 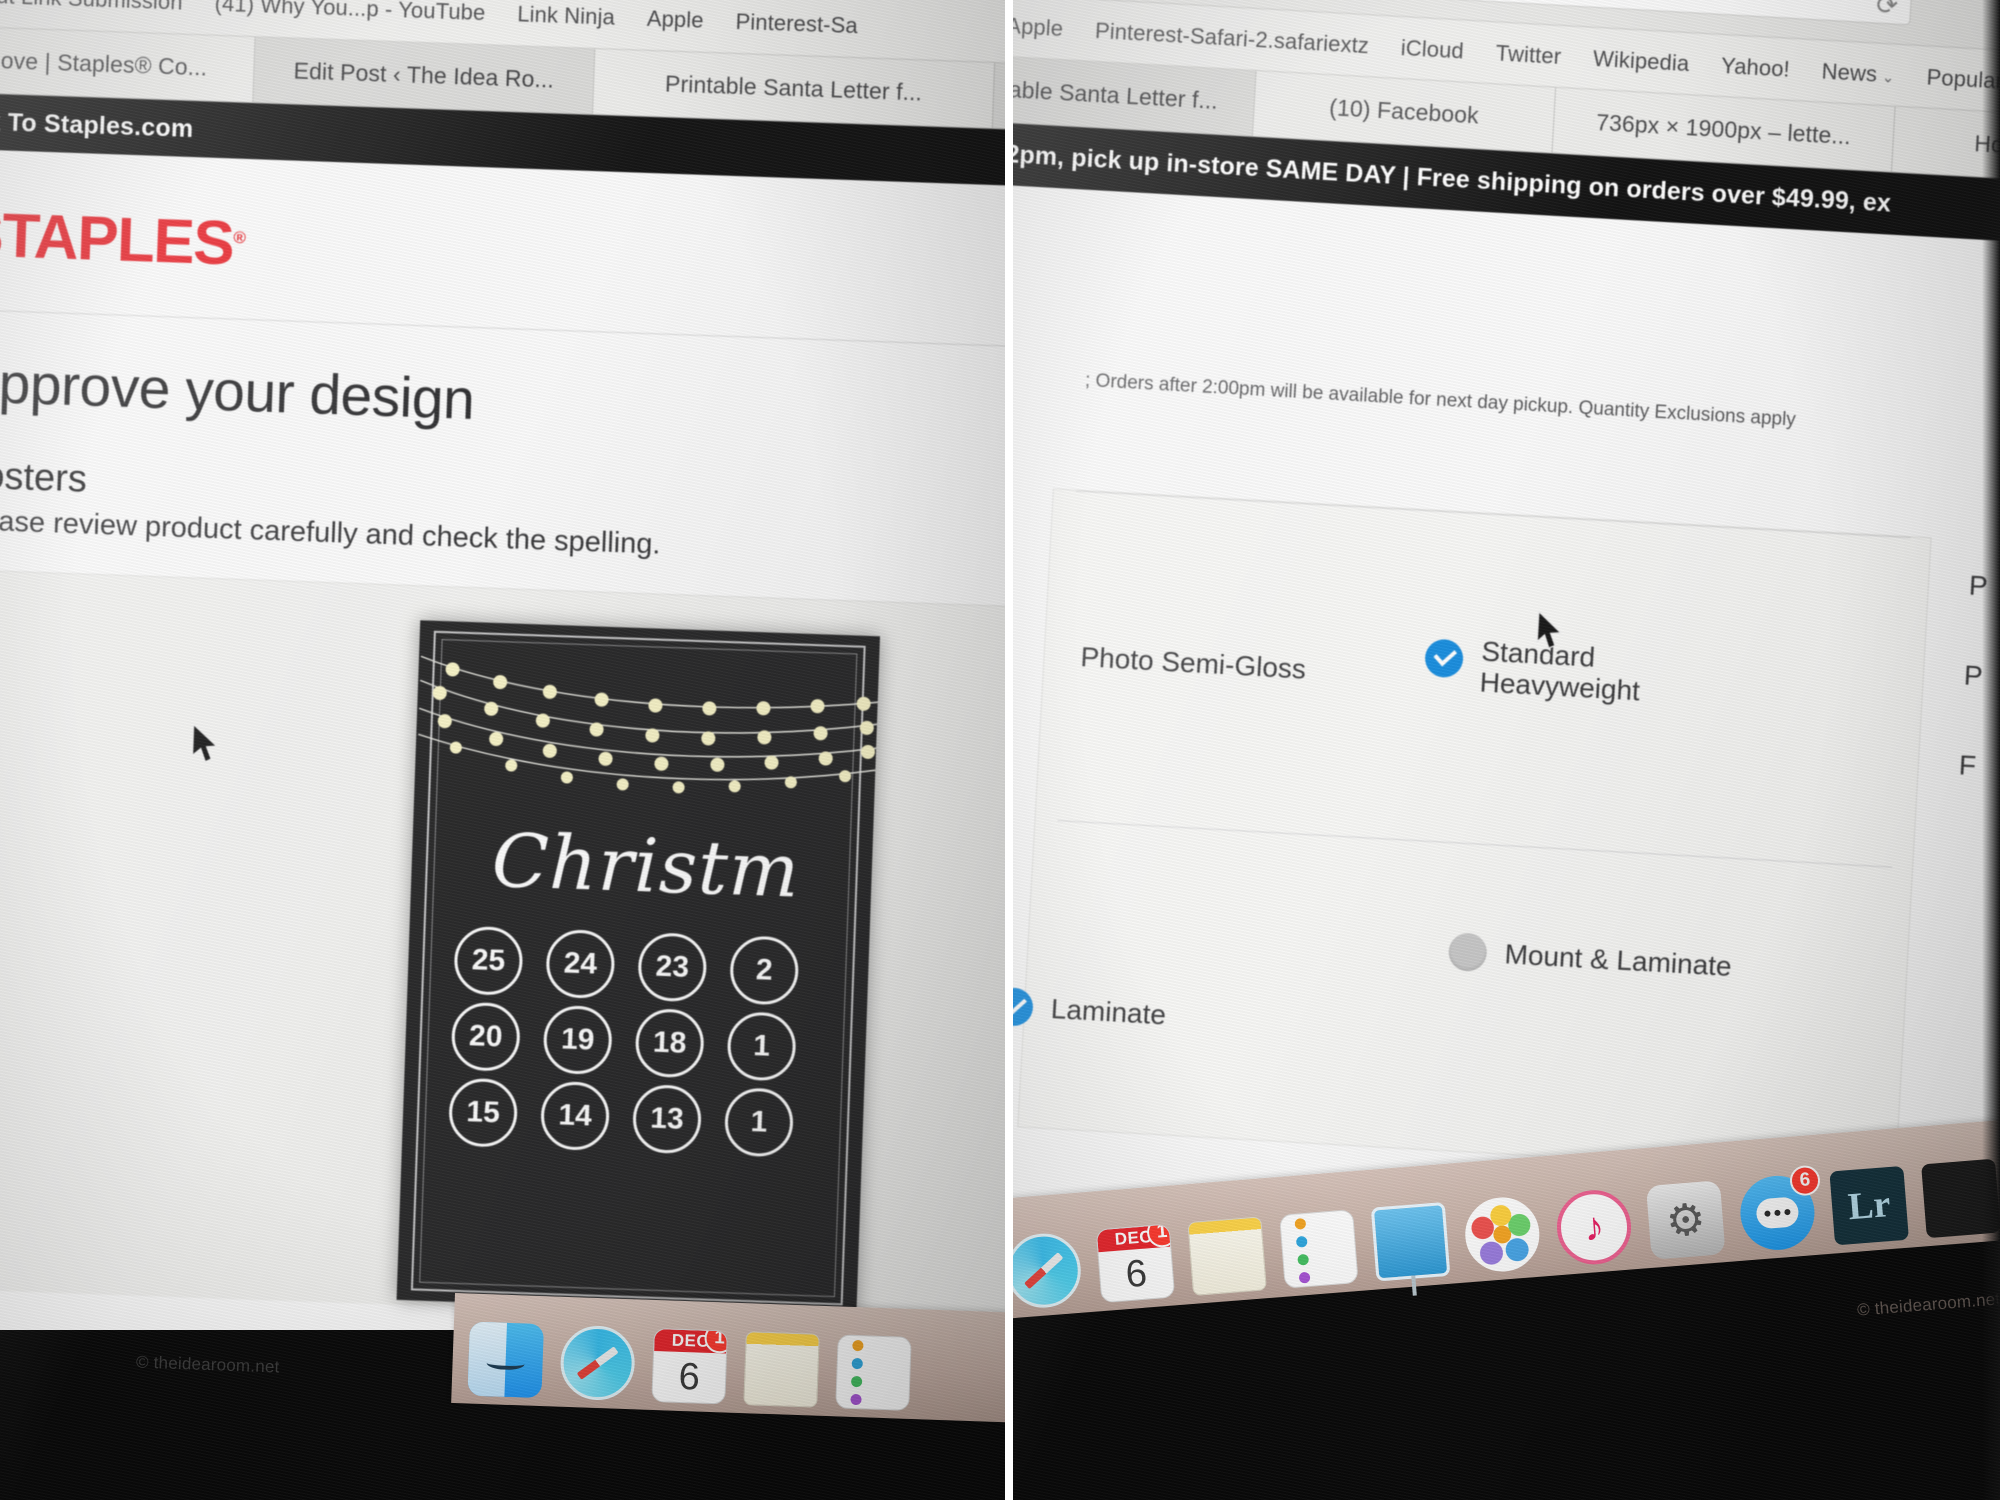 What do you see at coordinates (1849, 72) in the screenshot?
I see `bookmark-news-label: News` at bounding box center [1849, 72].